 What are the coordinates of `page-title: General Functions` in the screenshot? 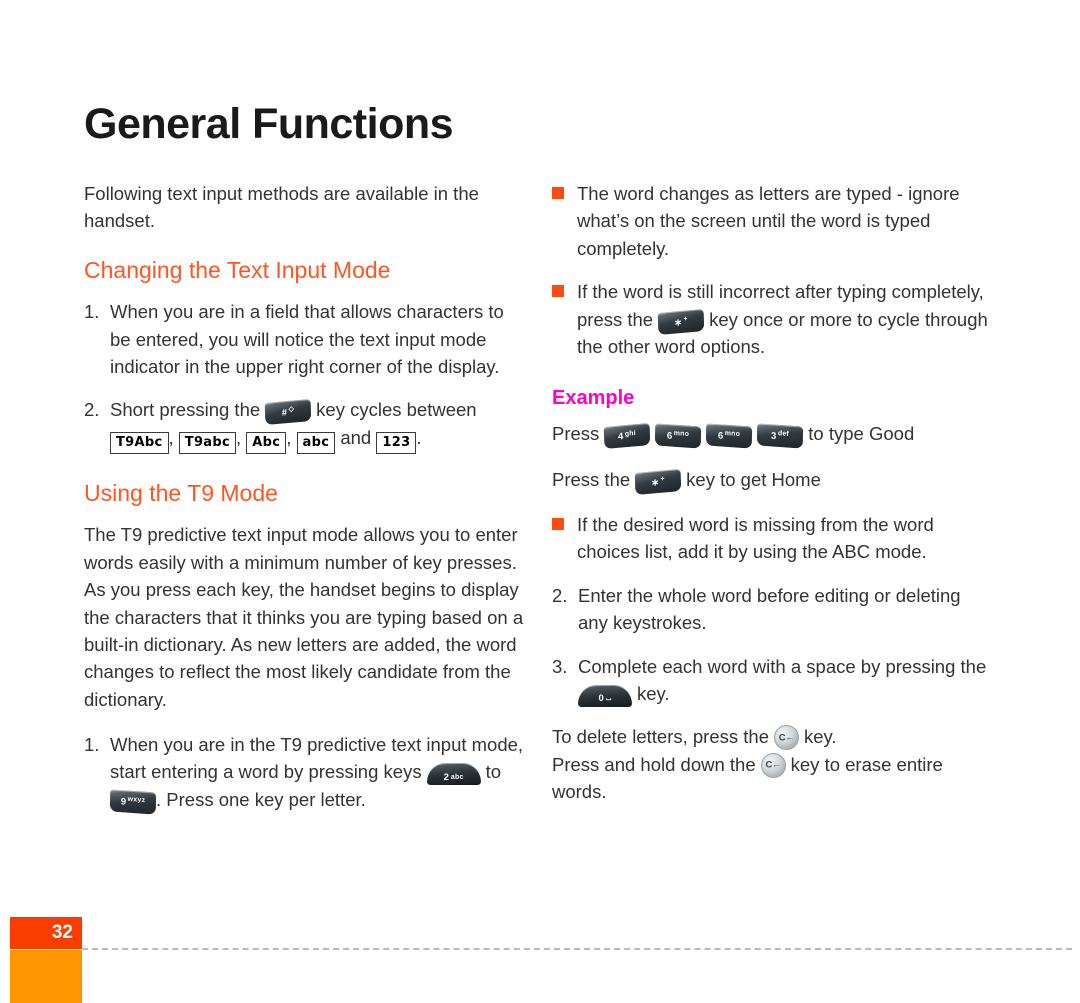 It's located at (269, 123).